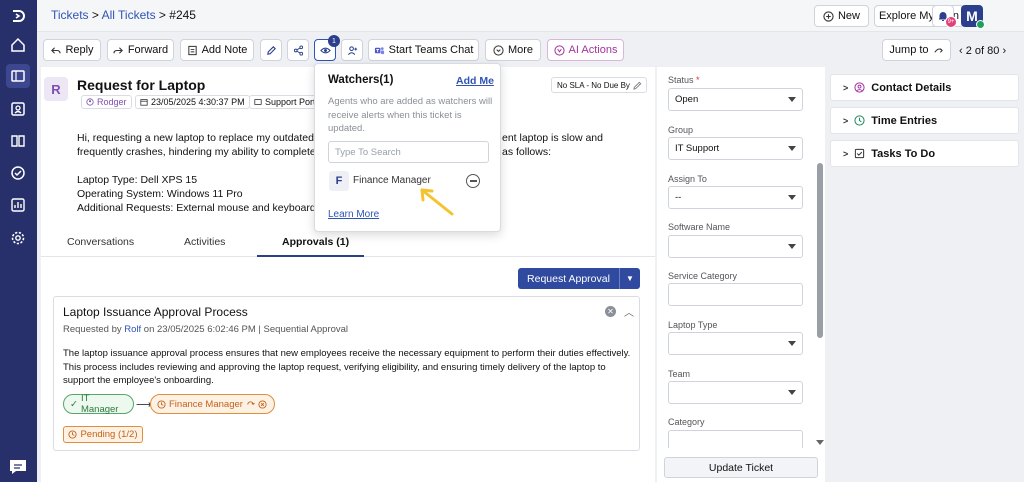  I want to click on share-button, so click(298, 50).